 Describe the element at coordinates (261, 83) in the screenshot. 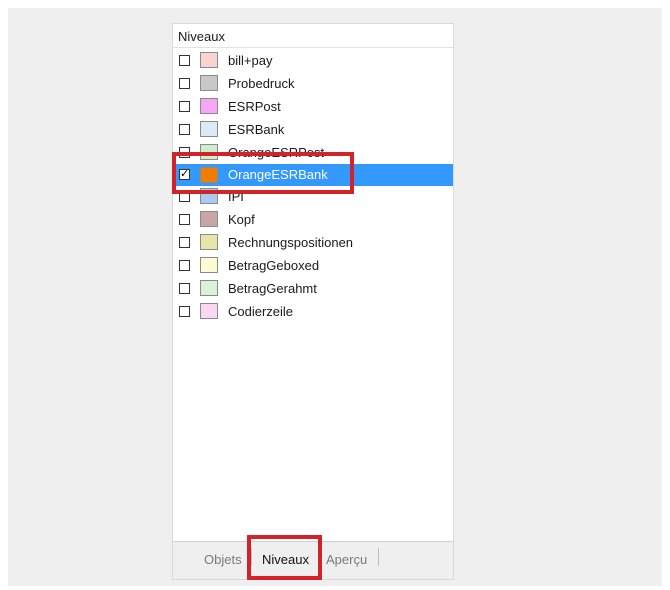

I see `layer-label: Probedruck` at that location.